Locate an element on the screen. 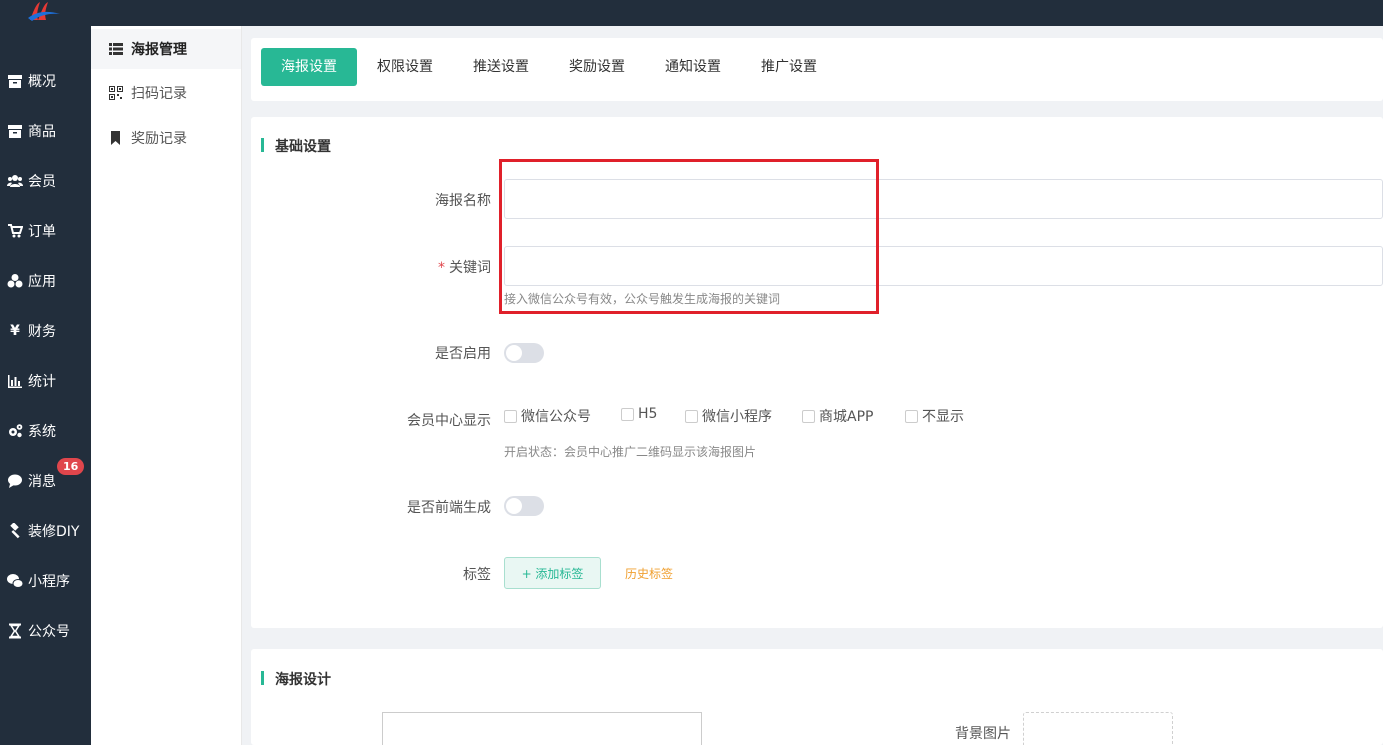 This screenshot has height=745, width=1383. chat-bubble-icon is located at coordinates (15, 481).